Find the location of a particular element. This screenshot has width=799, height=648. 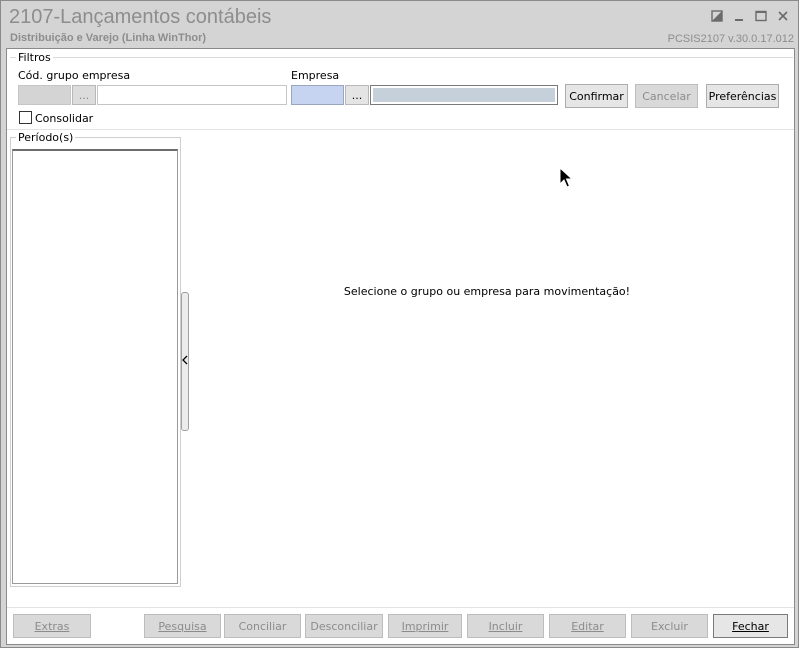

cod-grupo-label: Cód. grupo empresa is located at coordinates (74, 75).